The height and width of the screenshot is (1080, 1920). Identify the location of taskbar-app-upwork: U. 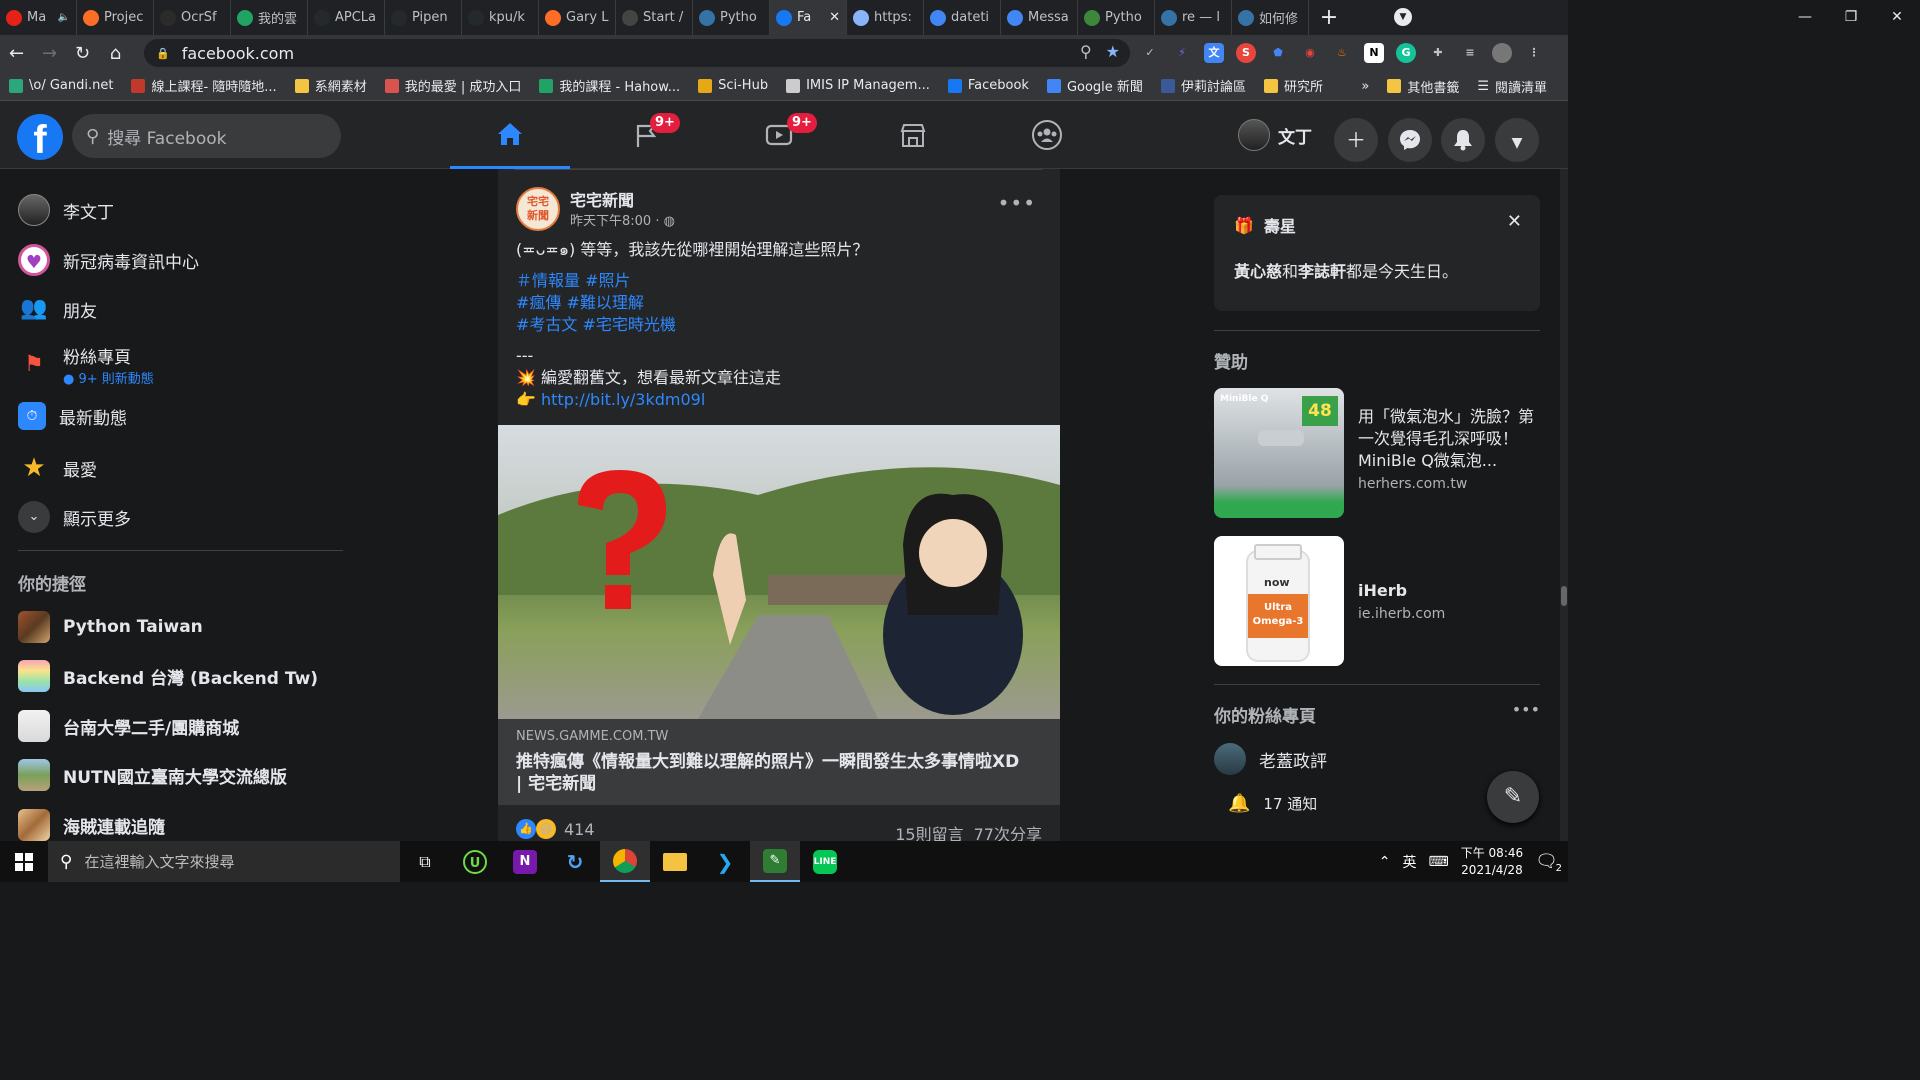
(475, 861).